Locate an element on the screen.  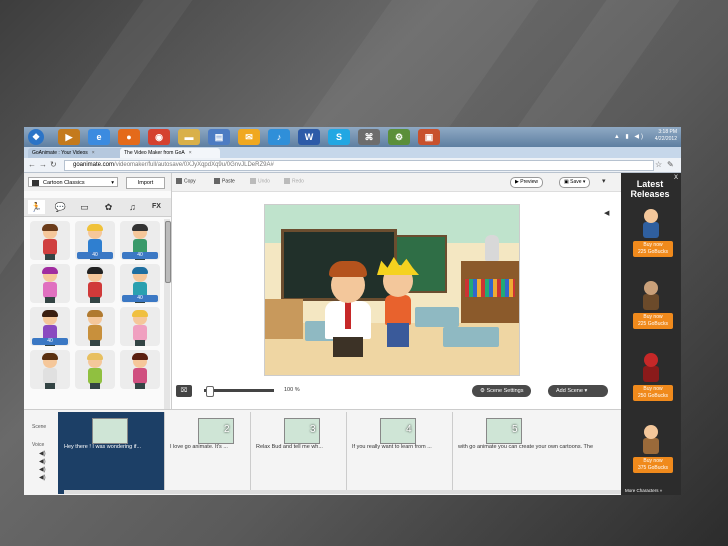
tab-your-videos: GoAnimate : Your Videos × is located at coordinates (76, 153).